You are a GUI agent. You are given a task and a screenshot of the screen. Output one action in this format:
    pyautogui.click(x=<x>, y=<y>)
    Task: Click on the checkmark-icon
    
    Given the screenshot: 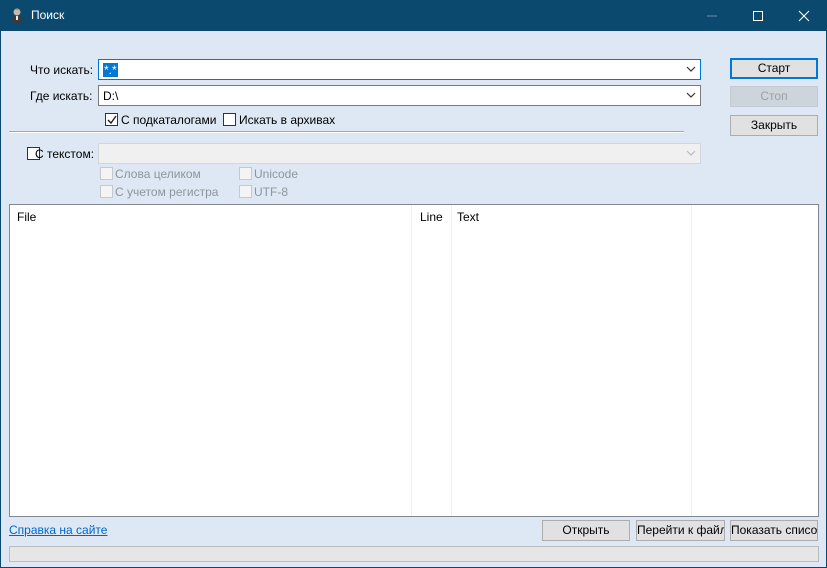 What is the action you would take?
    pyautogui.click(x=112, y=120)
    